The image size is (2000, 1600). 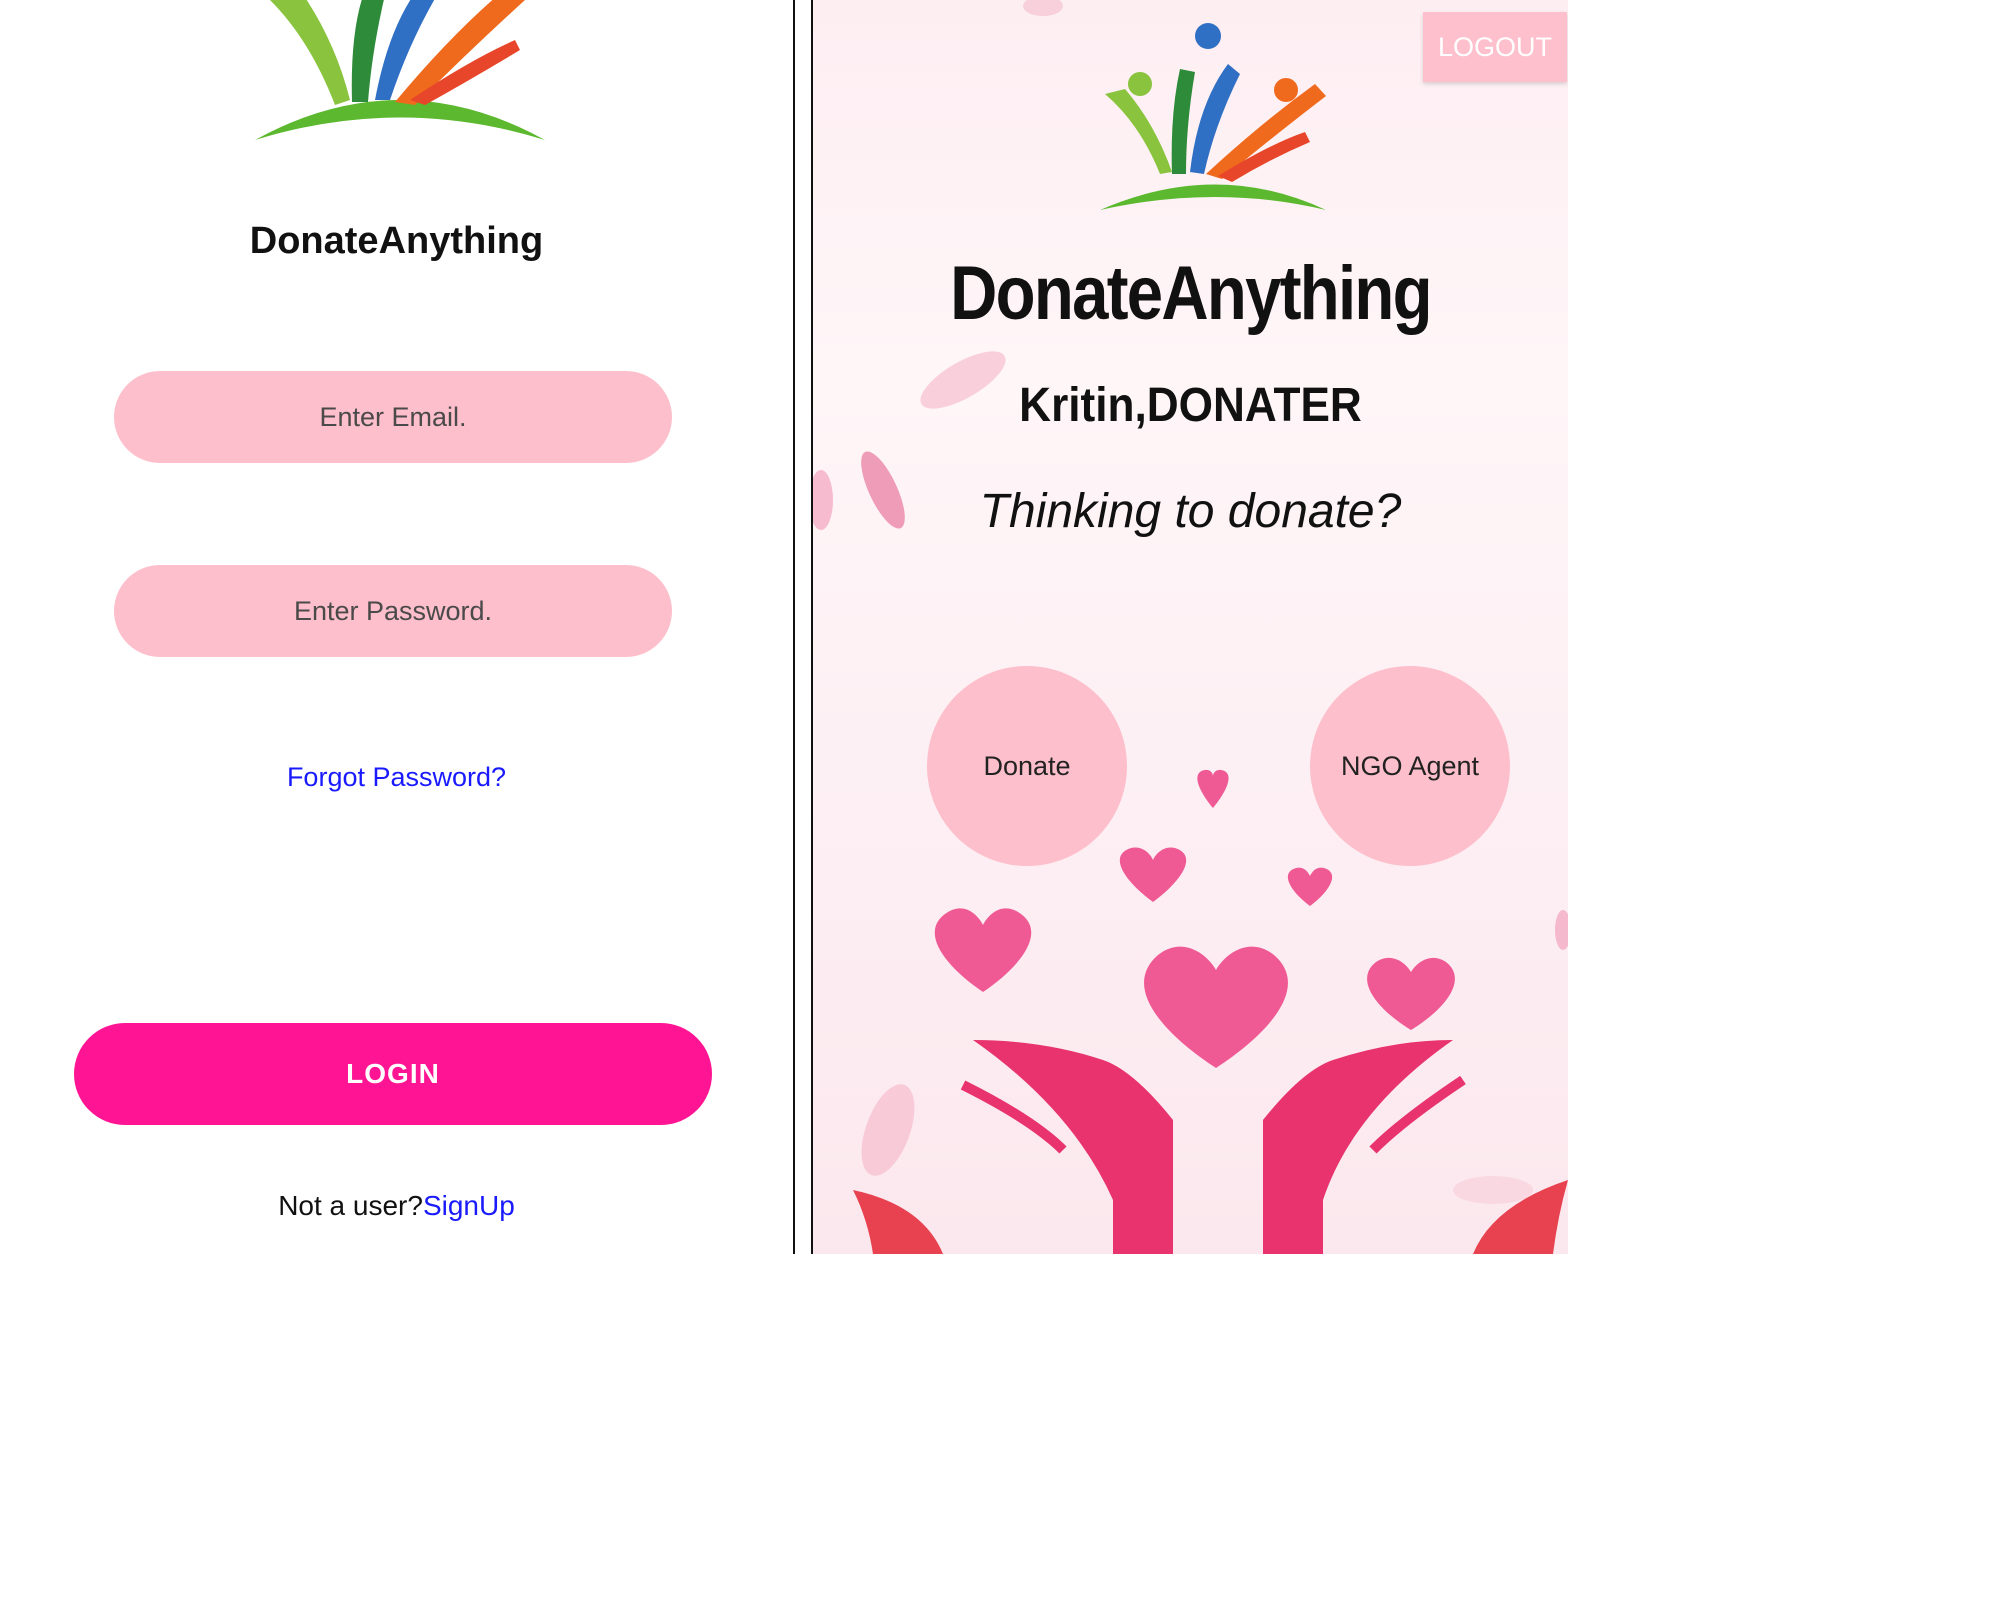 I want to click on ngo-agent-button: NGO Agent, so click(x=1410, y=766).